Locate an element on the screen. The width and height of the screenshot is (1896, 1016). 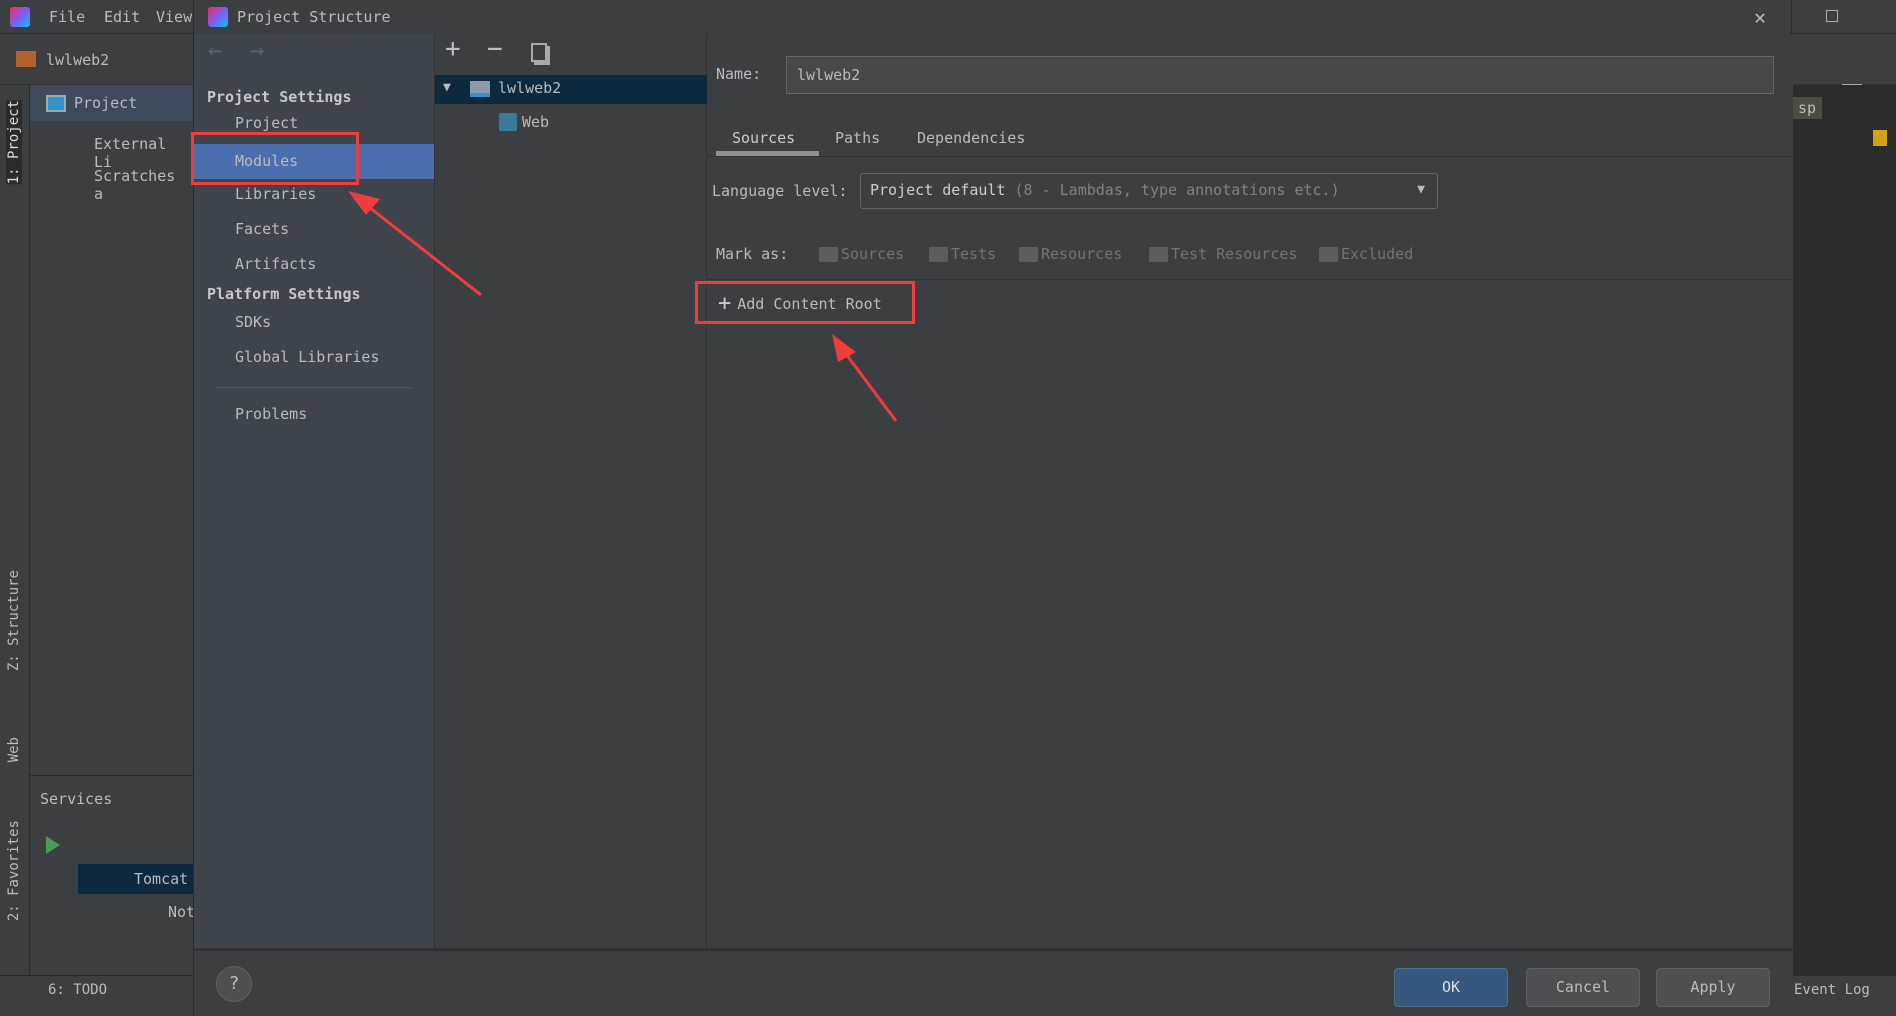
arrow-to-add-content-root is located at coordinates (868, 383).